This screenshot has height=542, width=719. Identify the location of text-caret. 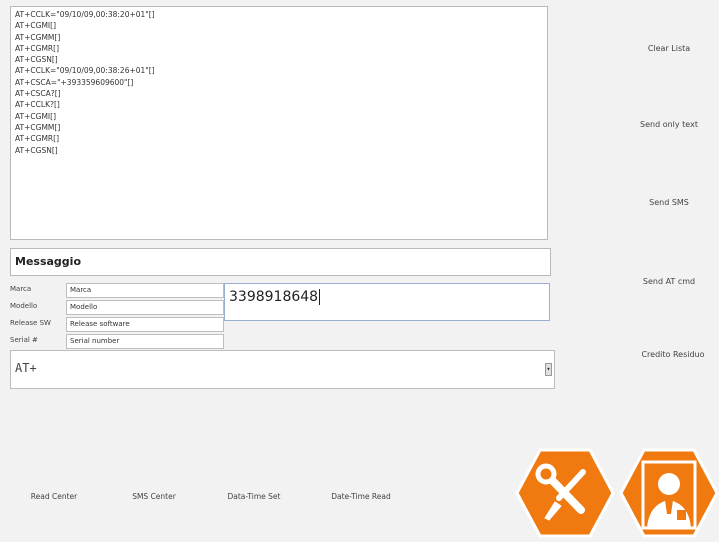
(320, 297).